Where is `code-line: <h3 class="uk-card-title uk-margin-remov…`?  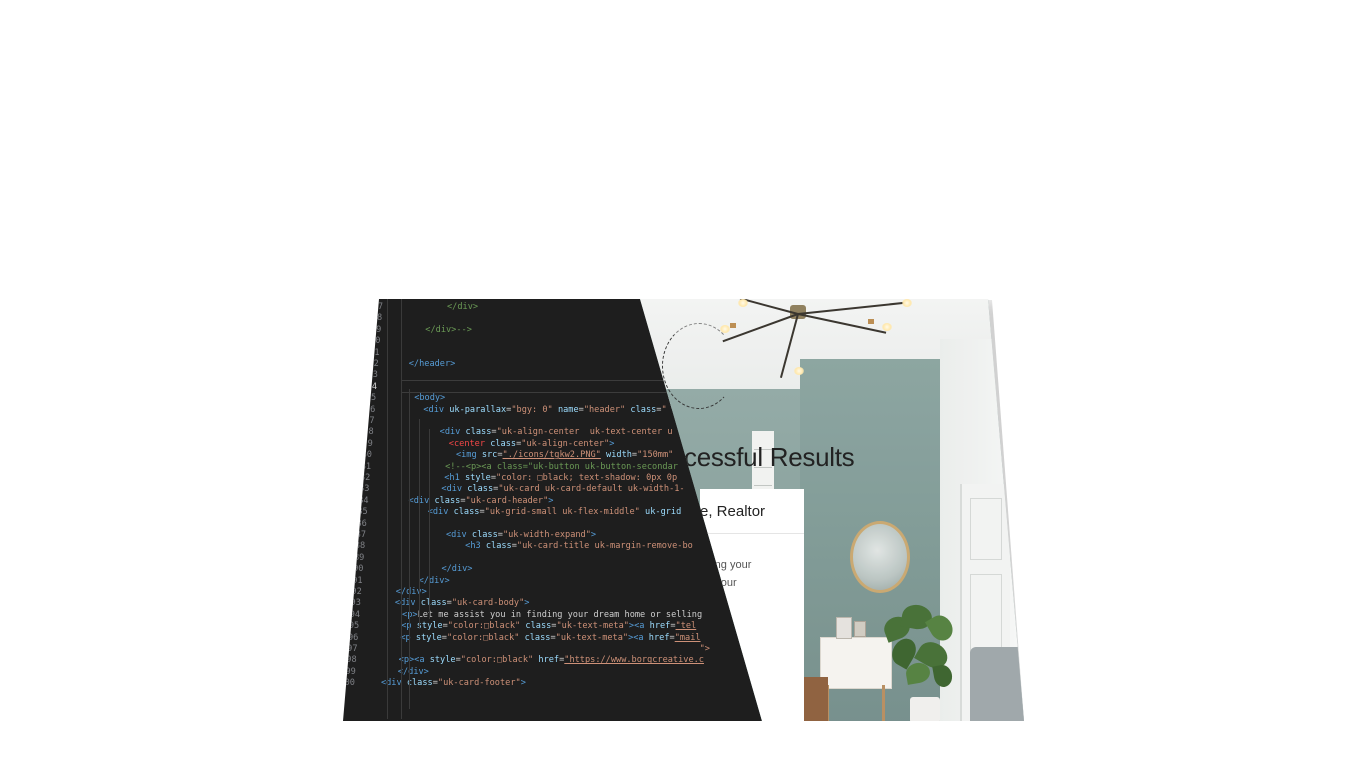 code-line: <h3 class="uk-card-title uk-margin-remov… is located at coordinates (579, 546).